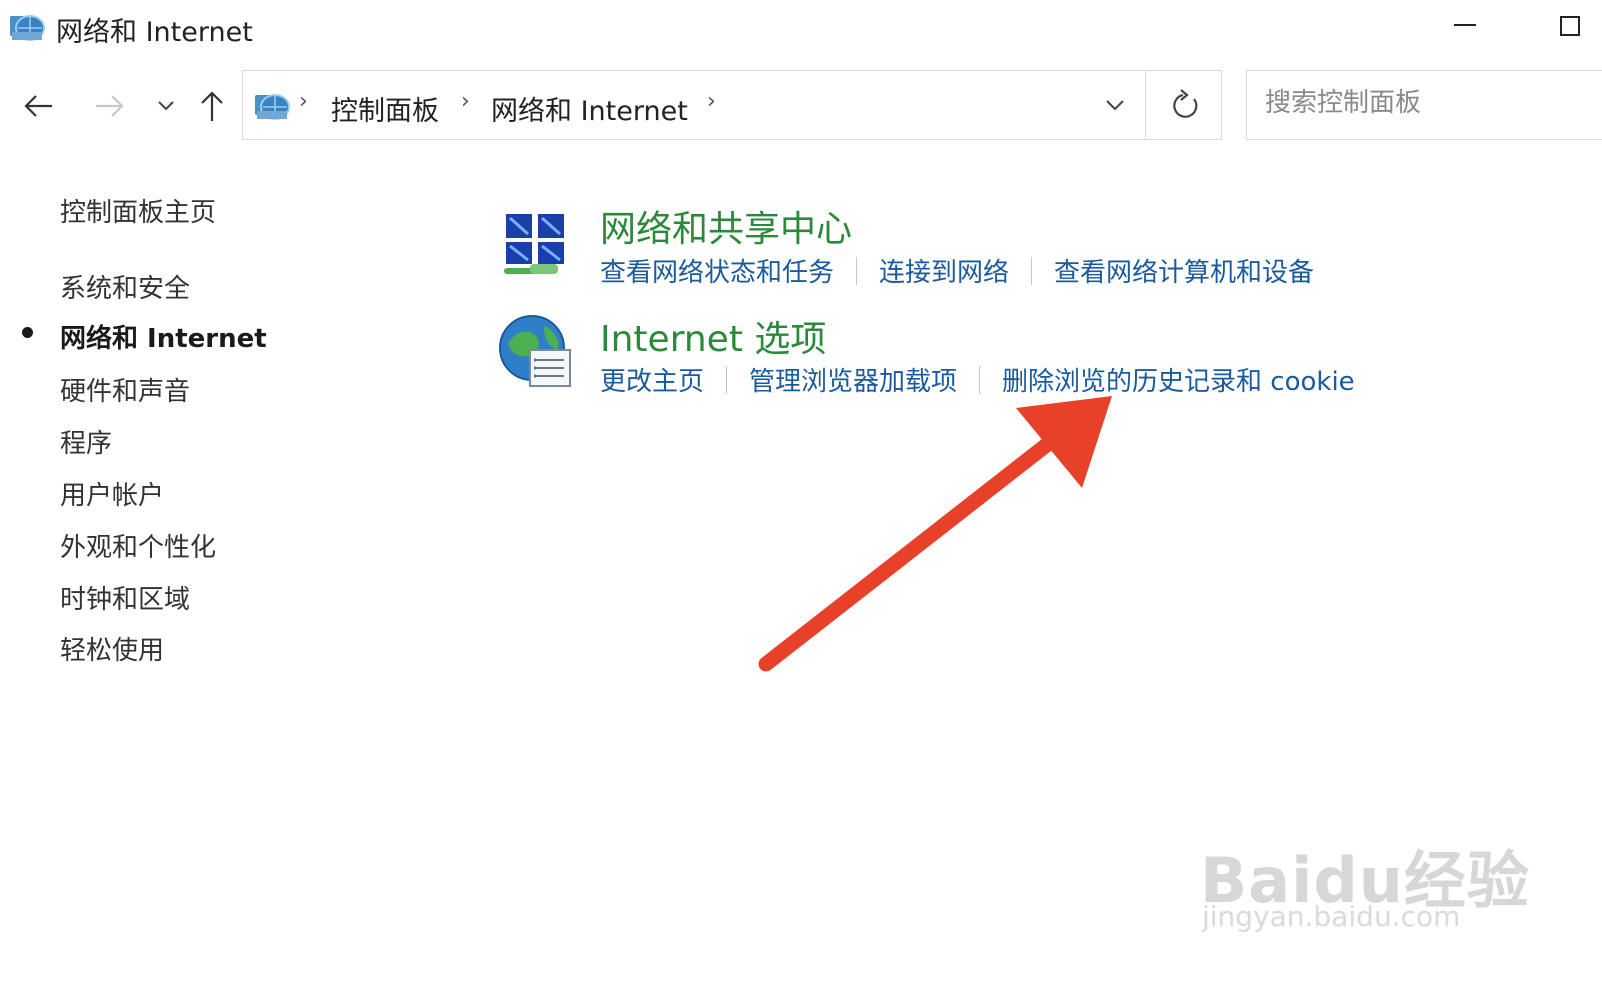 The width and height of the screenshot is (1602, 992). What do you see at coordinates (112, 648) in the screenshot?
I see `sidebar-item-ease-of-access: 轻松使用` at bounding box center [112, 648].